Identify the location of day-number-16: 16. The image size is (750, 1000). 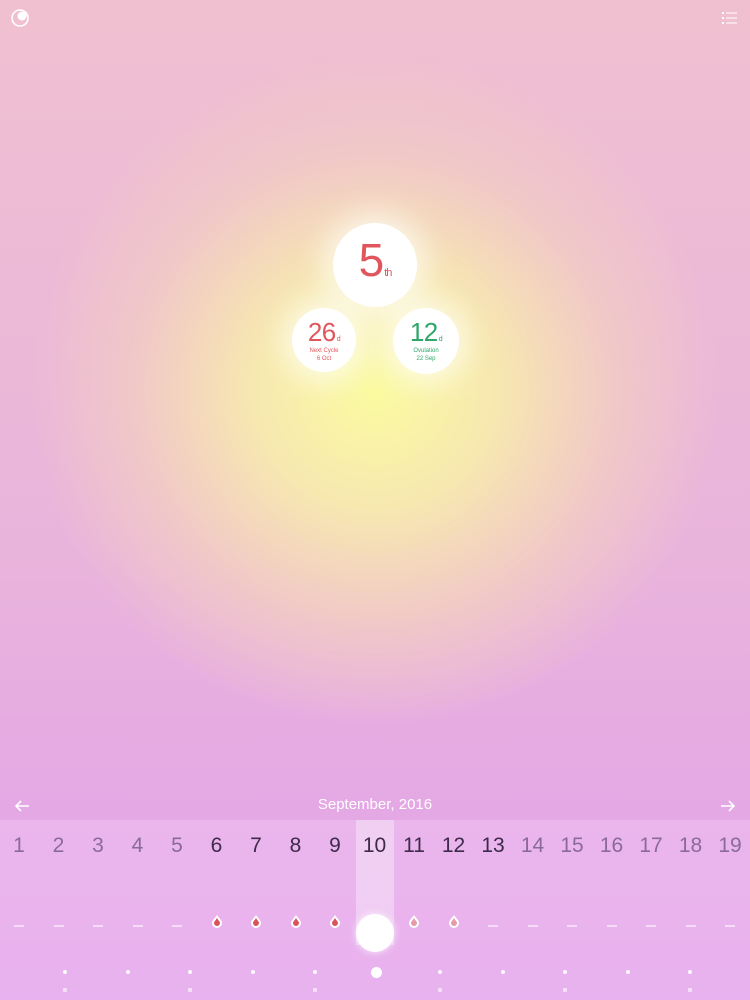
(612, 846).